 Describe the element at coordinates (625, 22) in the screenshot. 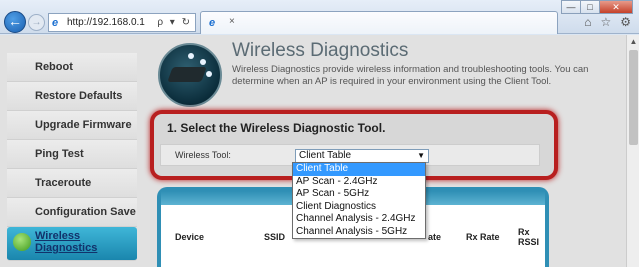

I see `gear-icon: ⚙` at that location.